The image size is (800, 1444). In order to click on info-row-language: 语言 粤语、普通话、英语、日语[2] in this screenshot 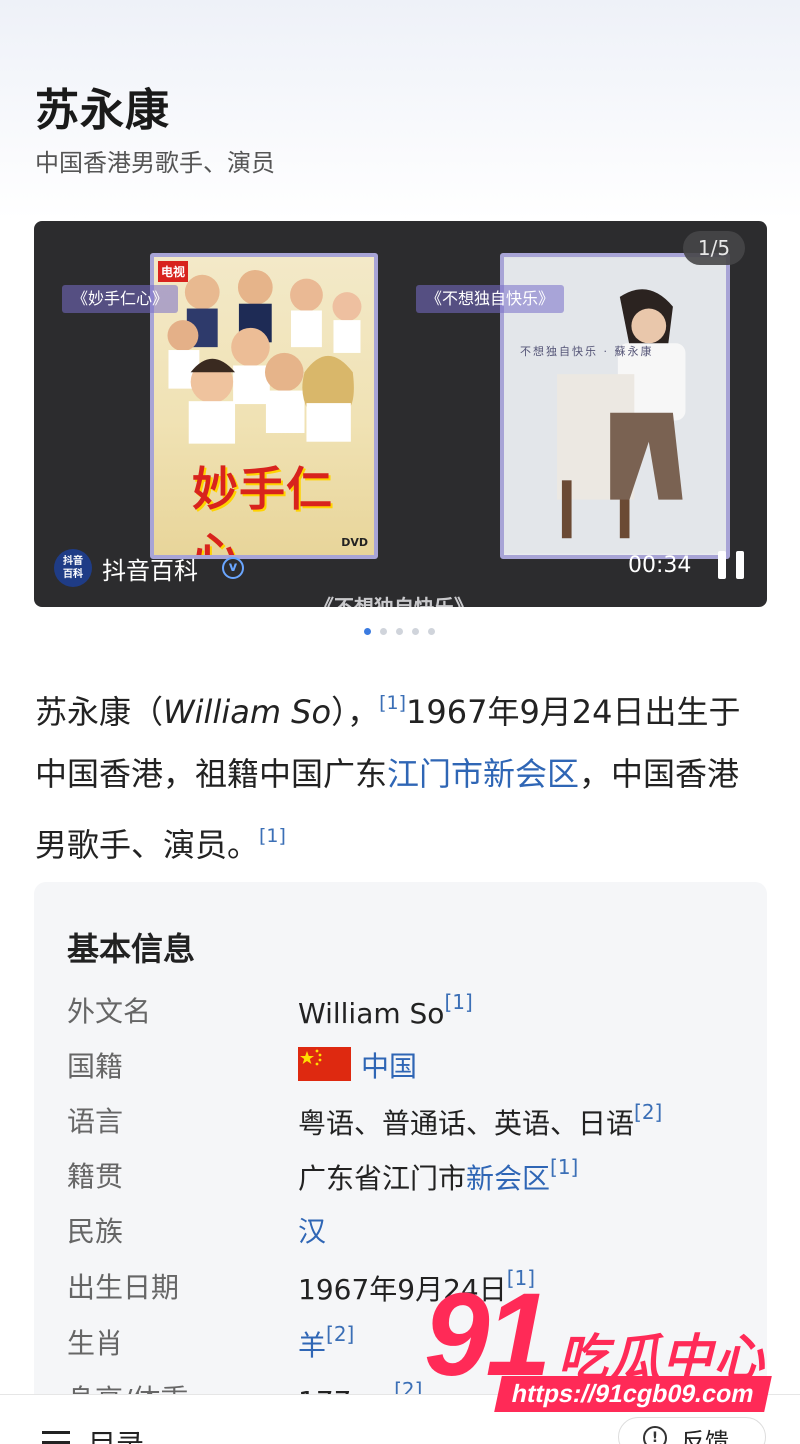, I will do `click(407, 1120)`.